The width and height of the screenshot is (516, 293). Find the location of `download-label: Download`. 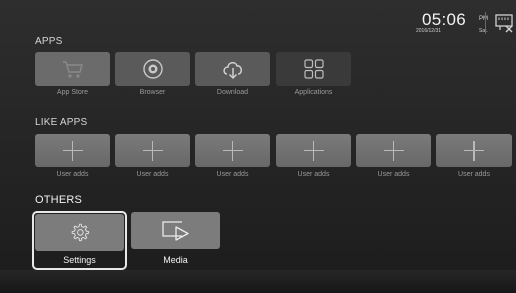

download-label: Download is located at coordinates (232, 92).